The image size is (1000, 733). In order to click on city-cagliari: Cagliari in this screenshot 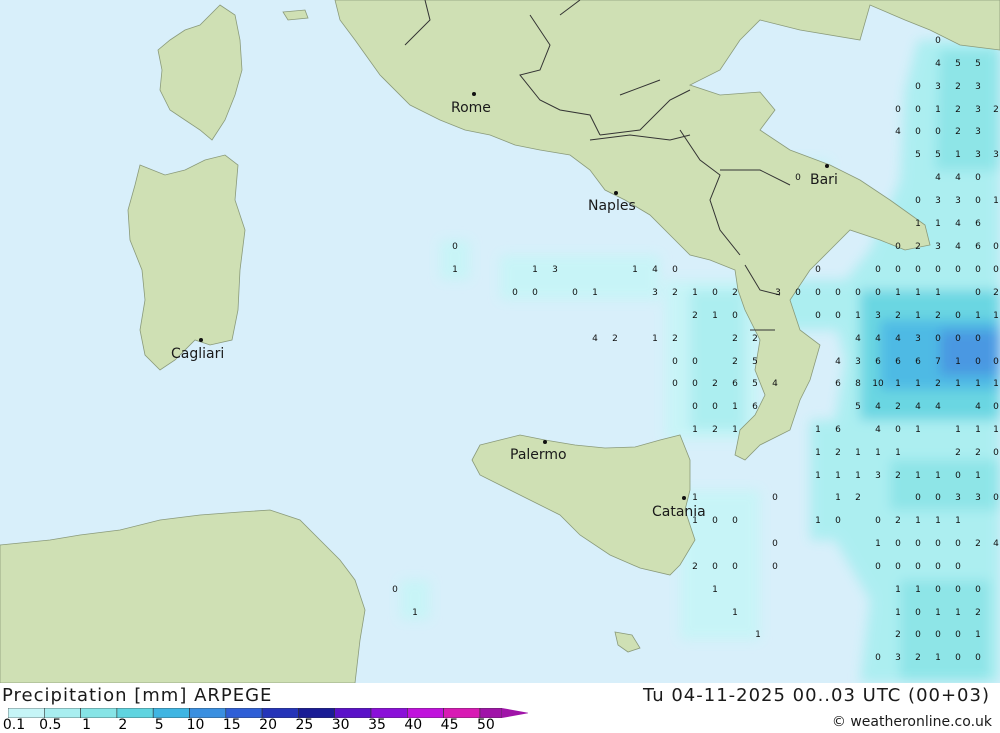, I will do `click(197, 354)`.